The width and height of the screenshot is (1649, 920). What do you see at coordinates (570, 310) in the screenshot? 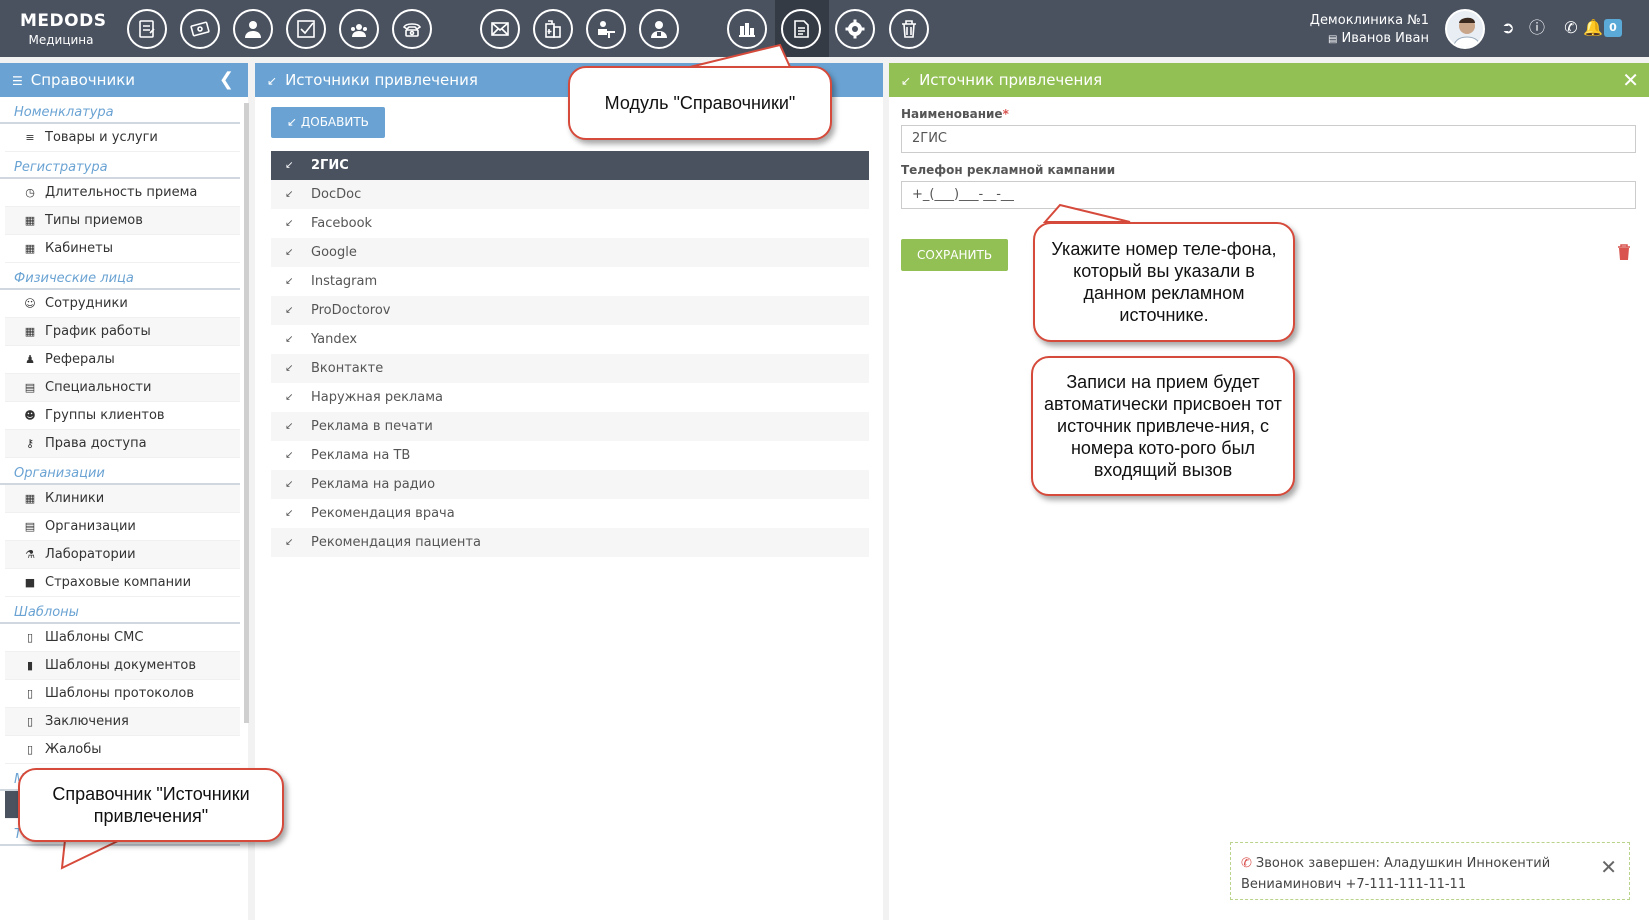
I see `list-item: ↙ ProDoctorov` at bounding box center [570, 310].